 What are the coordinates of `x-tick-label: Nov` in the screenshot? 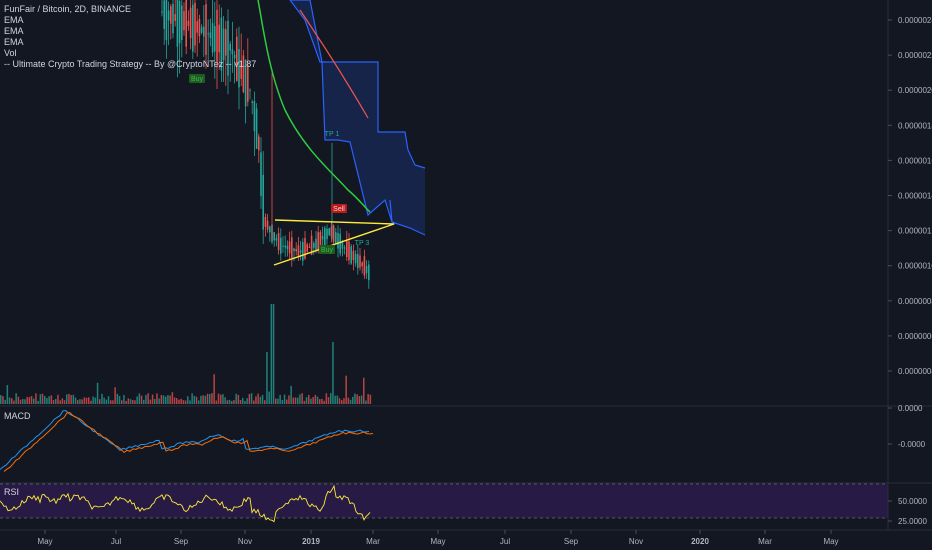 It's located at (636, 541).